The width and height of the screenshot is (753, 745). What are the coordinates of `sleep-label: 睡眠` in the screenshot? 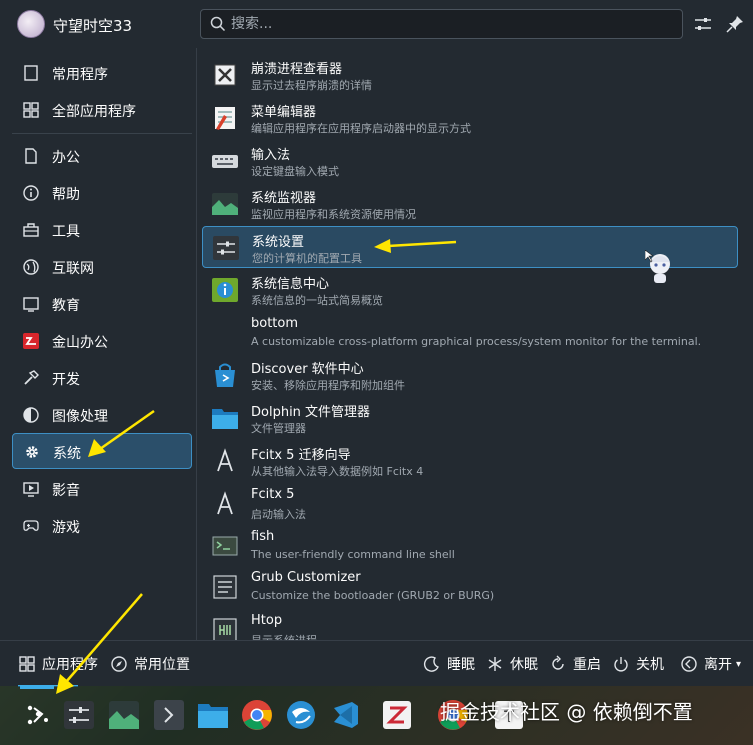 It's located at (461, 665).